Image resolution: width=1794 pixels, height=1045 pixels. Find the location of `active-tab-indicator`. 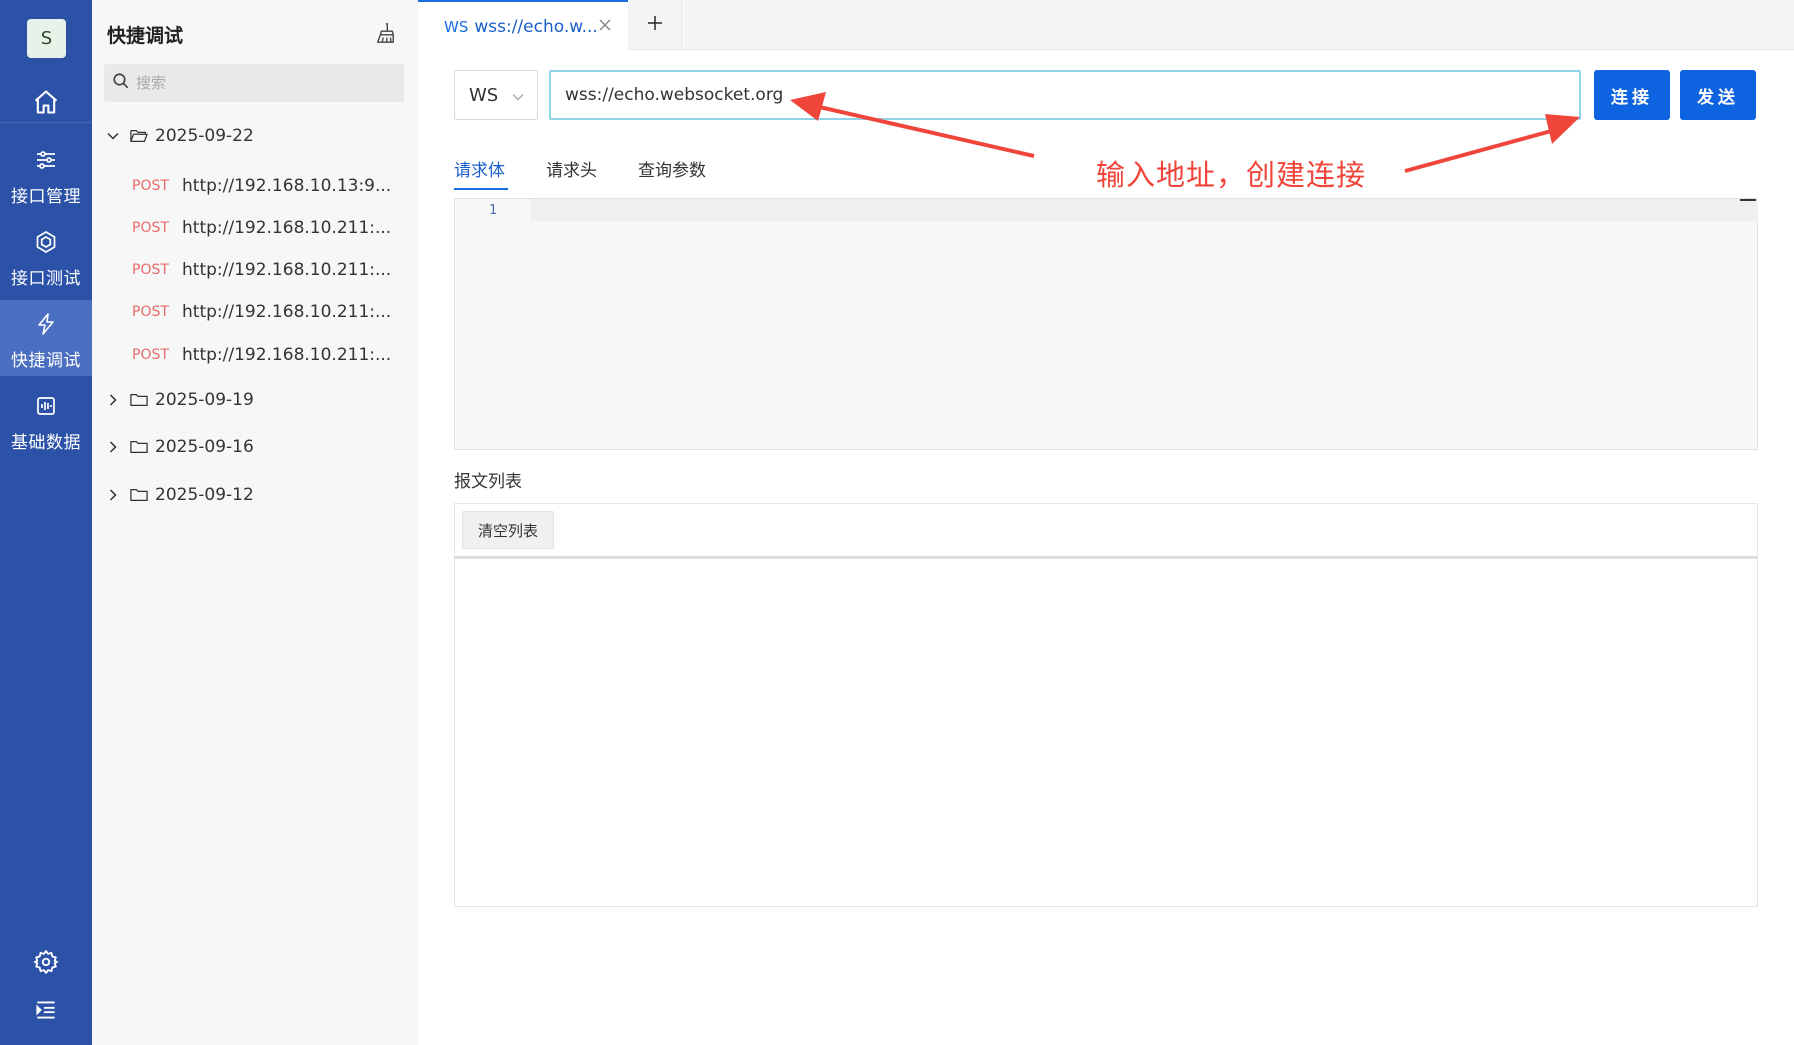

active-tab-indicator is located at coordinates (481, 189).